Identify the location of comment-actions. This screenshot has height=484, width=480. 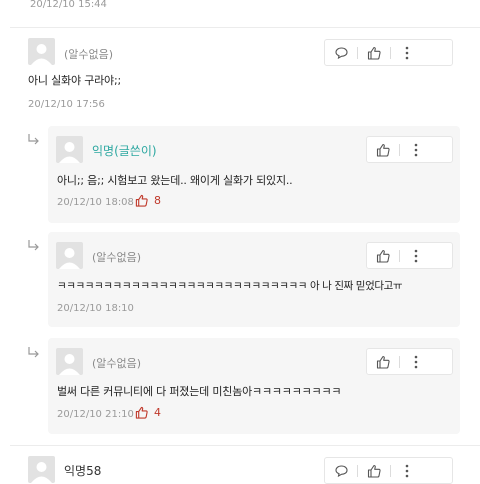
(388, 52).